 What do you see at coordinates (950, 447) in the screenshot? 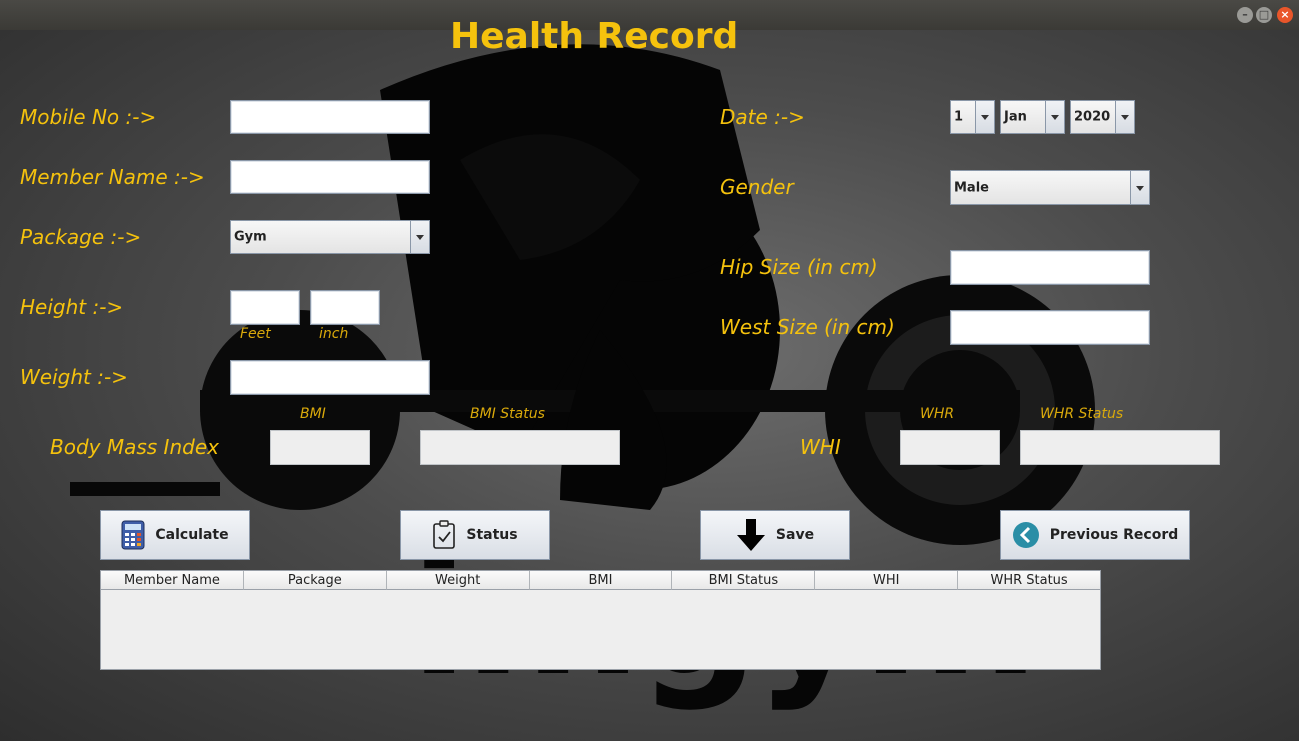
I see `whr-output` at bounding box center [950, 447].